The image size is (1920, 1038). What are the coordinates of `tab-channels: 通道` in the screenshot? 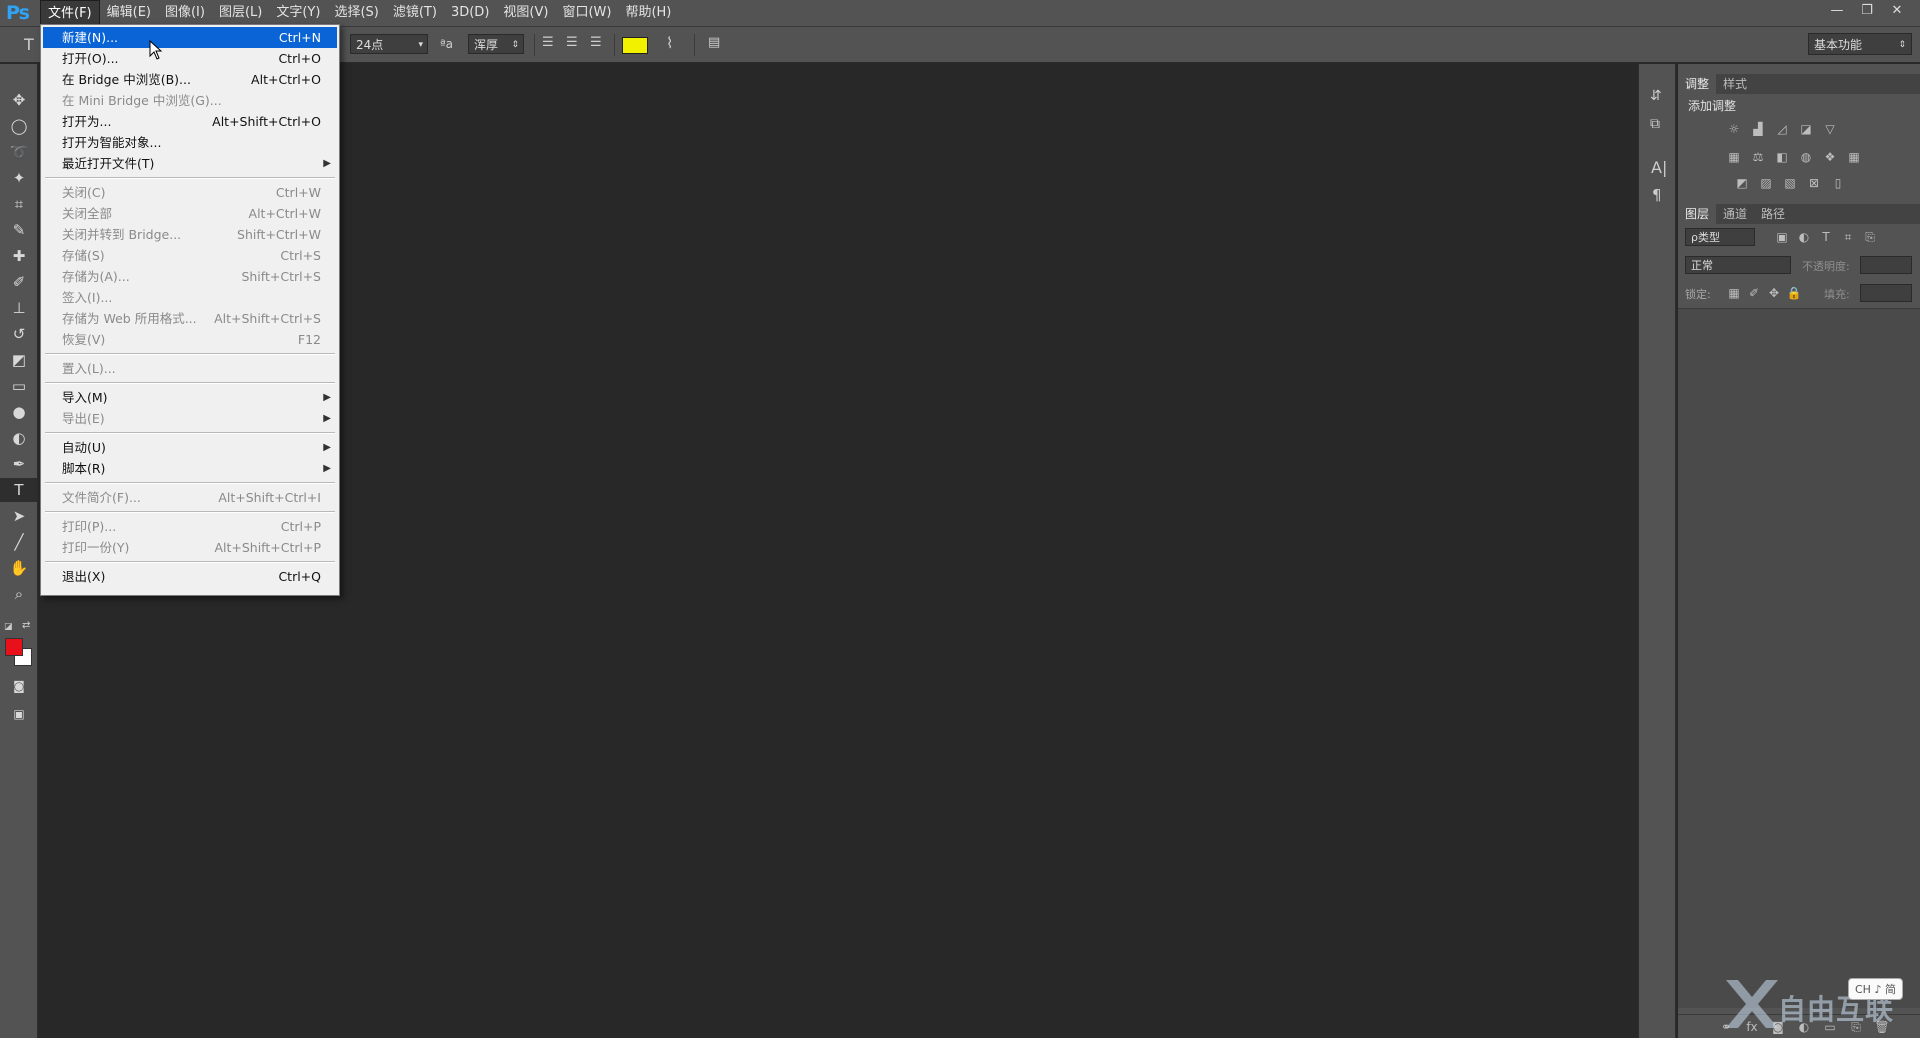 It's located at (1735, 214).